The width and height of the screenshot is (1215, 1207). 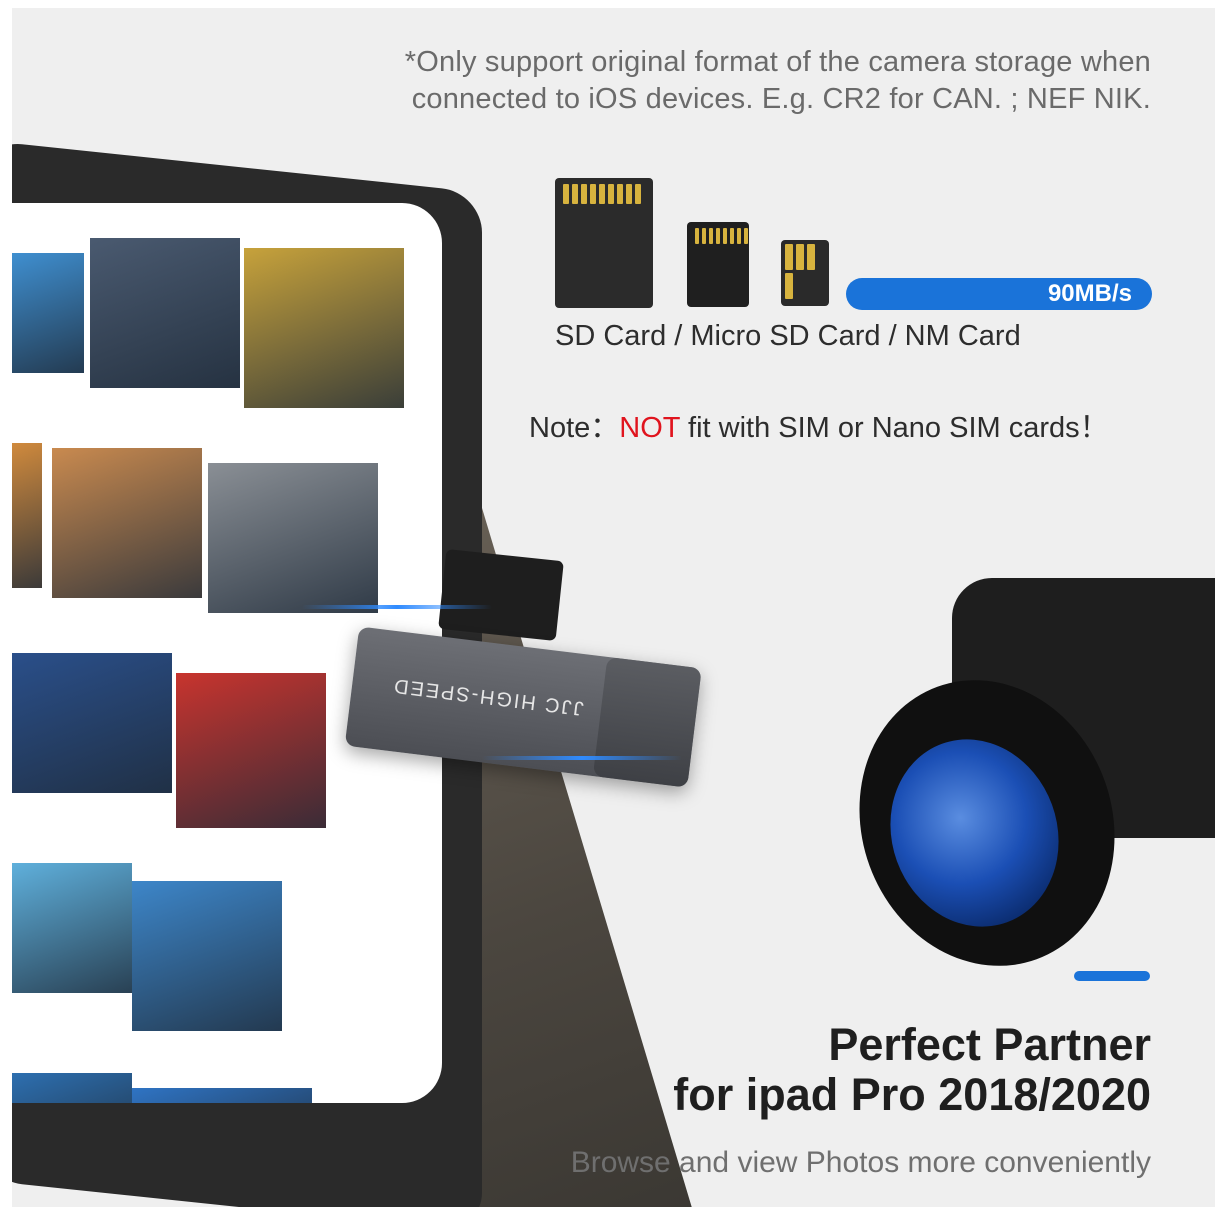 I want to click on headline: Perfect Partner for ipad Pro 2018/2020, so click(x=912, y=1070).